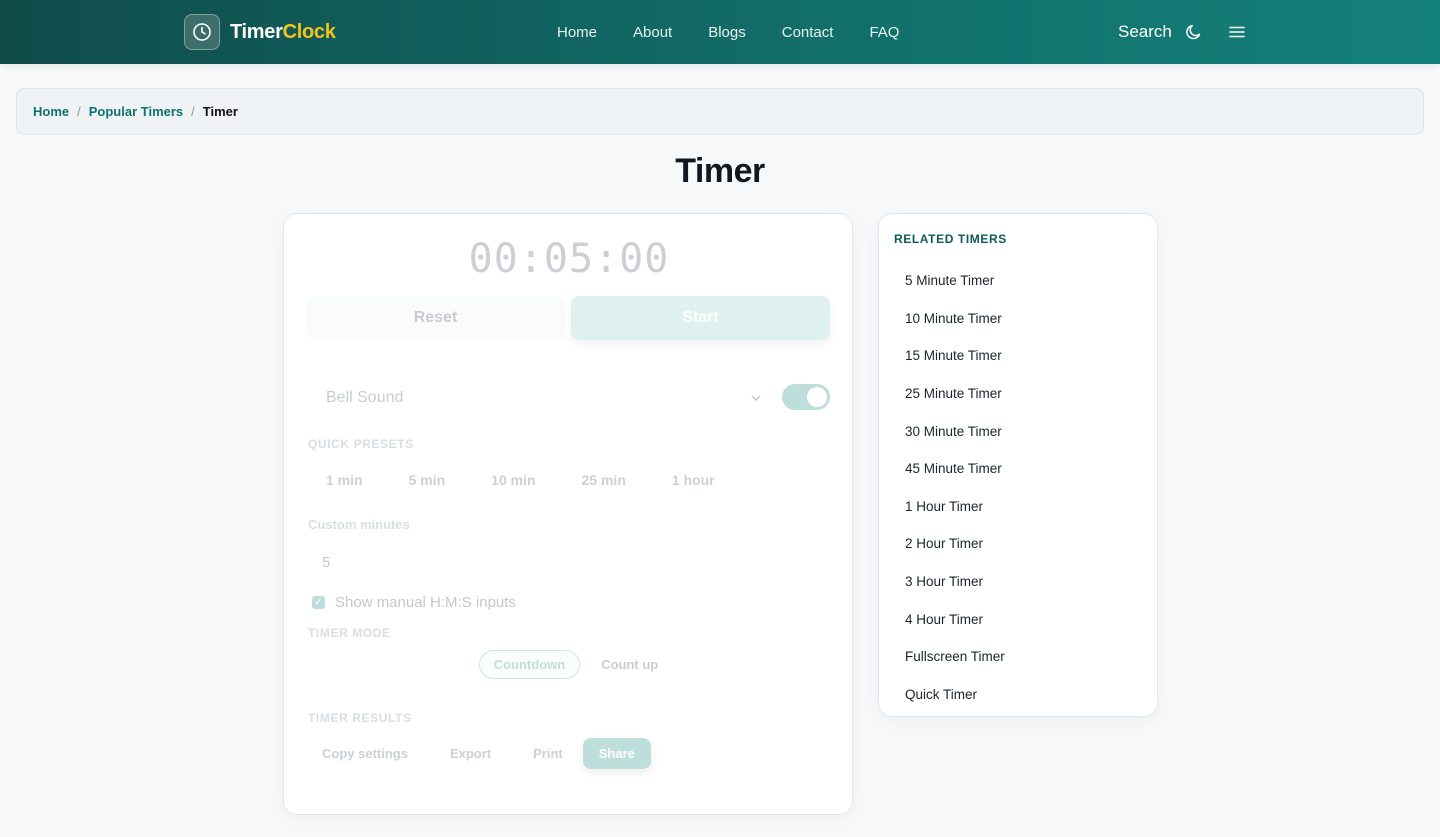 The height and width of the screenshot is (837, 1440). I want to click on related-link-fullscreen: Fullscreen Timer, so click(955, 656).